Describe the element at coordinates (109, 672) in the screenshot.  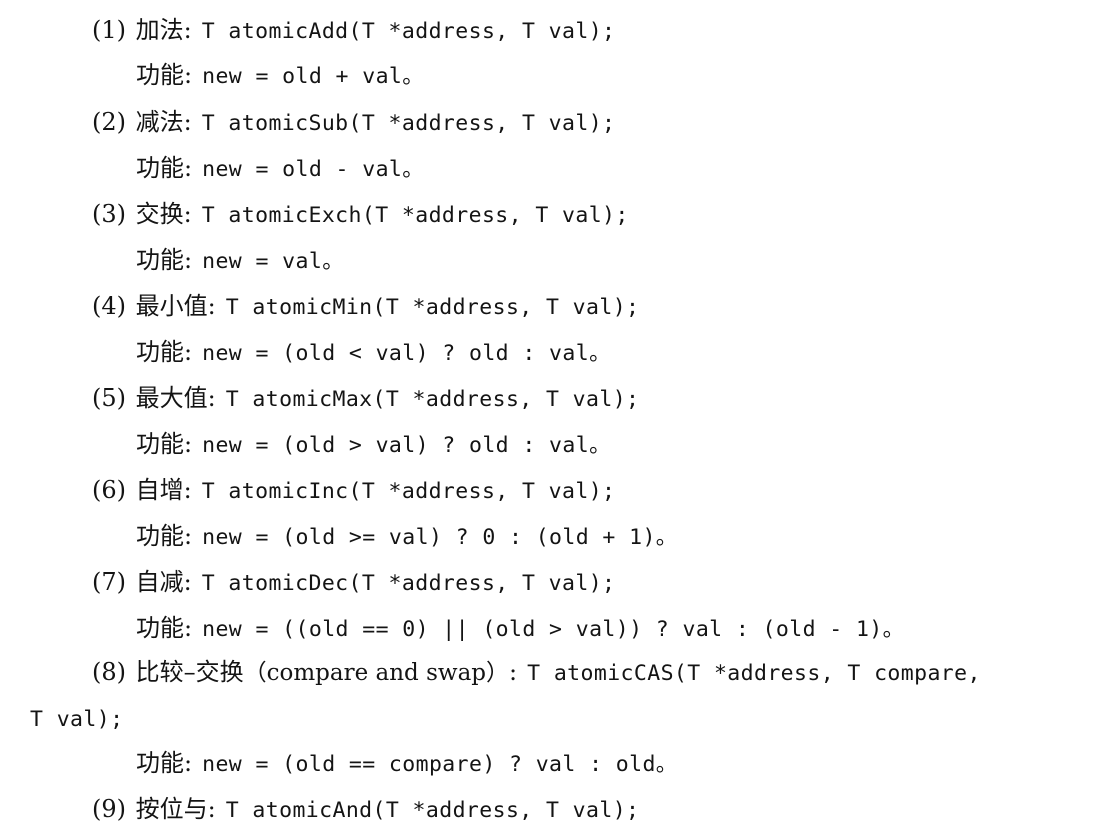
I see `item-number: (8)` at that location.